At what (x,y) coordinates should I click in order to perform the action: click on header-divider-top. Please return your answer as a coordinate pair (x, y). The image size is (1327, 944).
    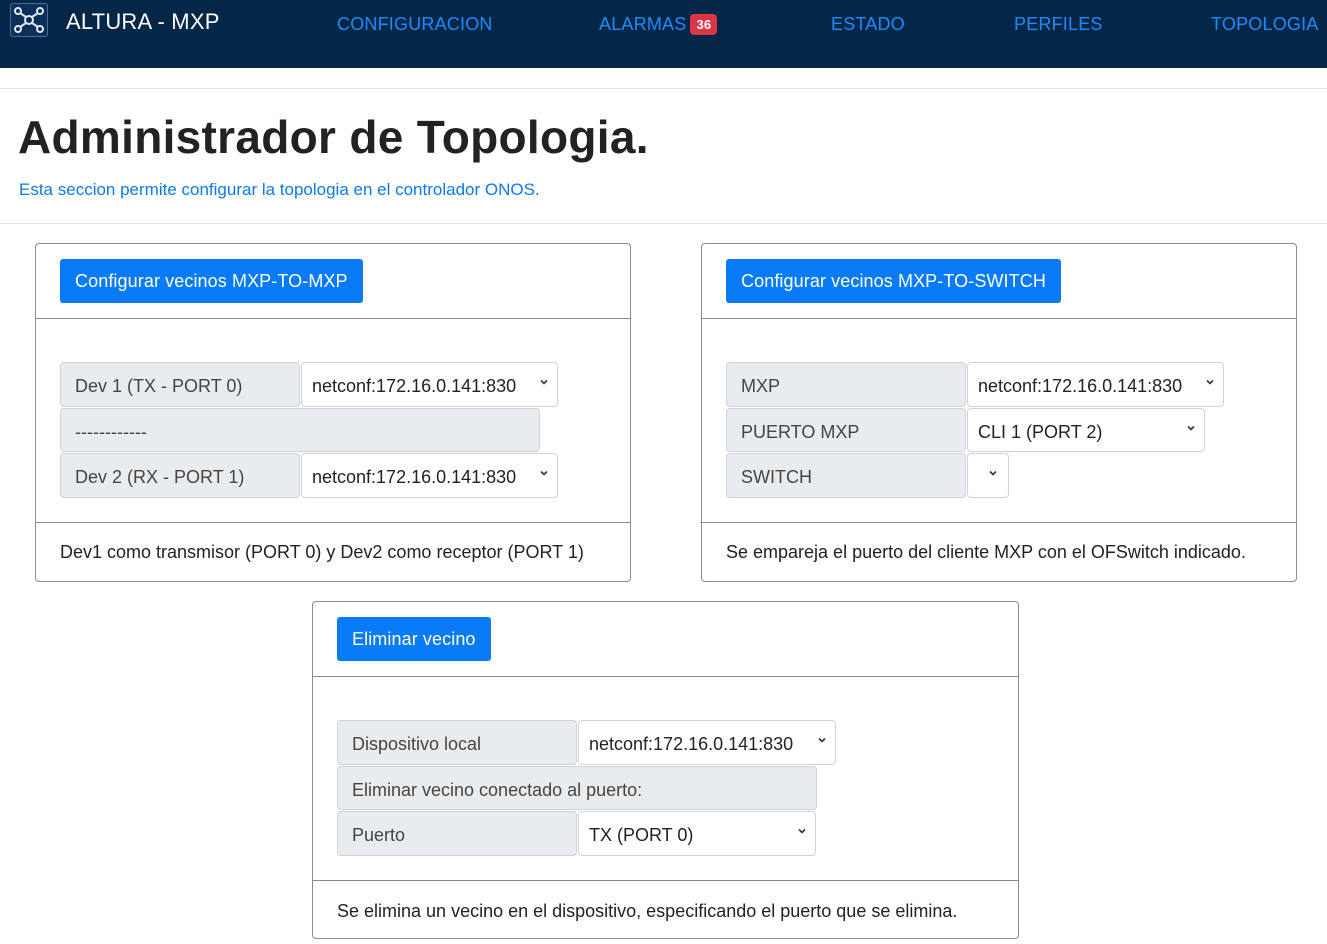
    Looking at the image, I should click on (663, 88).